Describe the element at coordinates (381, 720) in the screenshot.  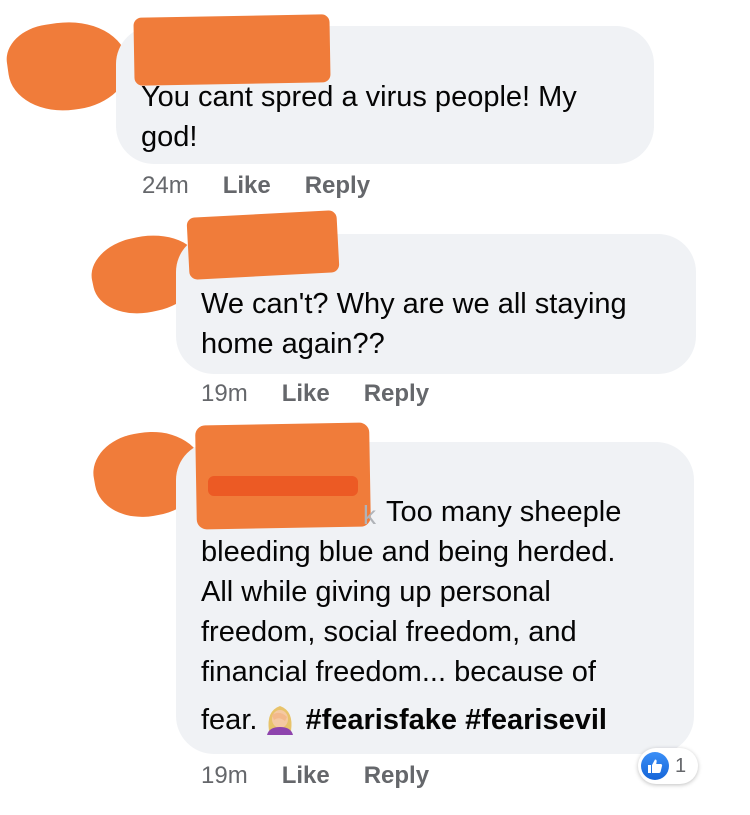
I see `hashtag-fearisfake: #fearisfake` at that location.